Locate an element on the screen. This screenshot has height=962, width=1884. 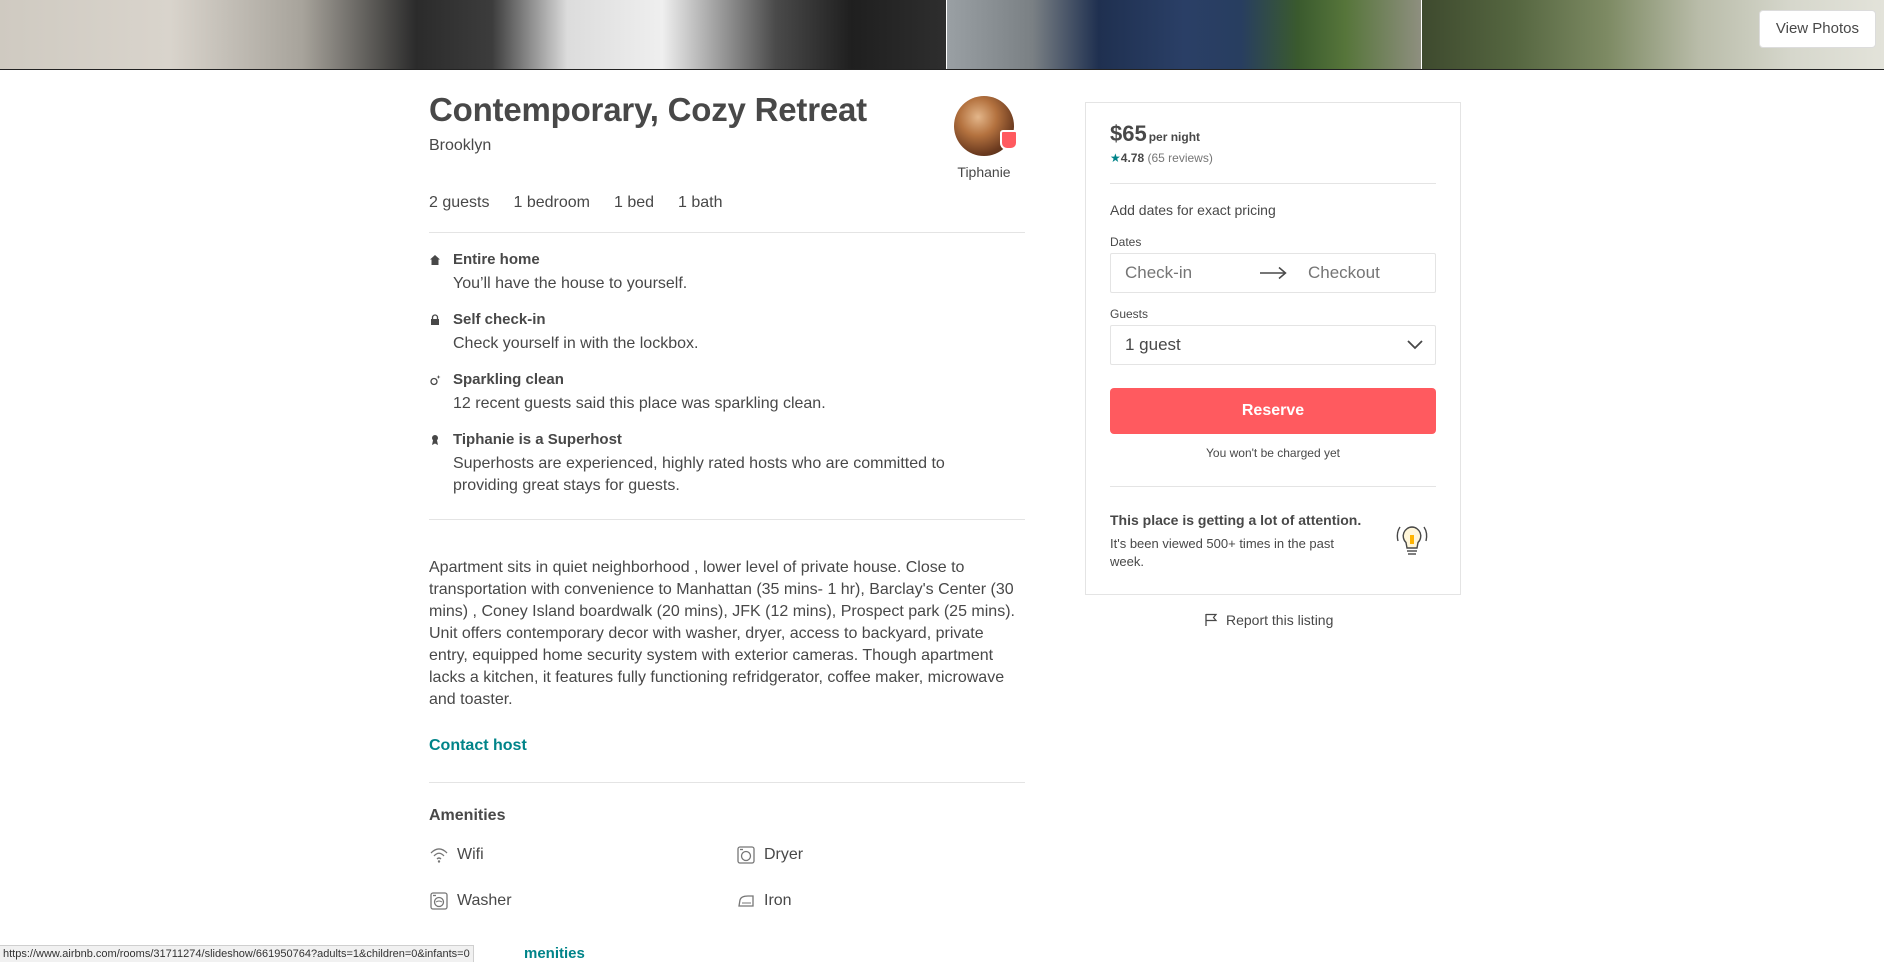
amenity-label: Iron is located at coordinates (778, 900).